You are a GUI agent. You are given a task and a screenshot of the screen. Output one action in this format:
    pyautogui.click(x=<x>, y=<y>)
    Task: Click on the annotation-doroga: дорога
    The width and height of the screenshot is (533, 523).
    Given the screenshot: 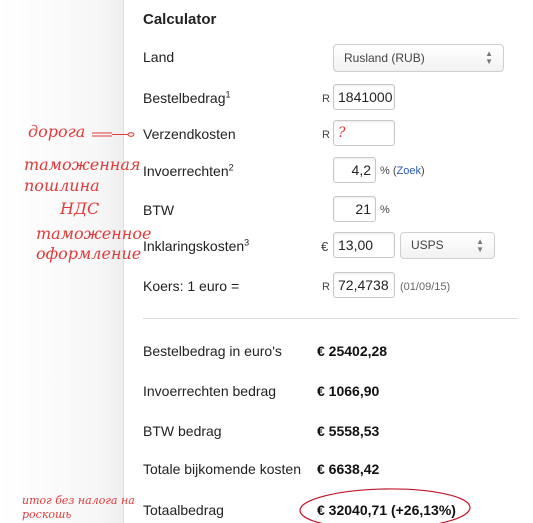 What is the action you would take?
    pyautogui.click(x=57, y=131)
    